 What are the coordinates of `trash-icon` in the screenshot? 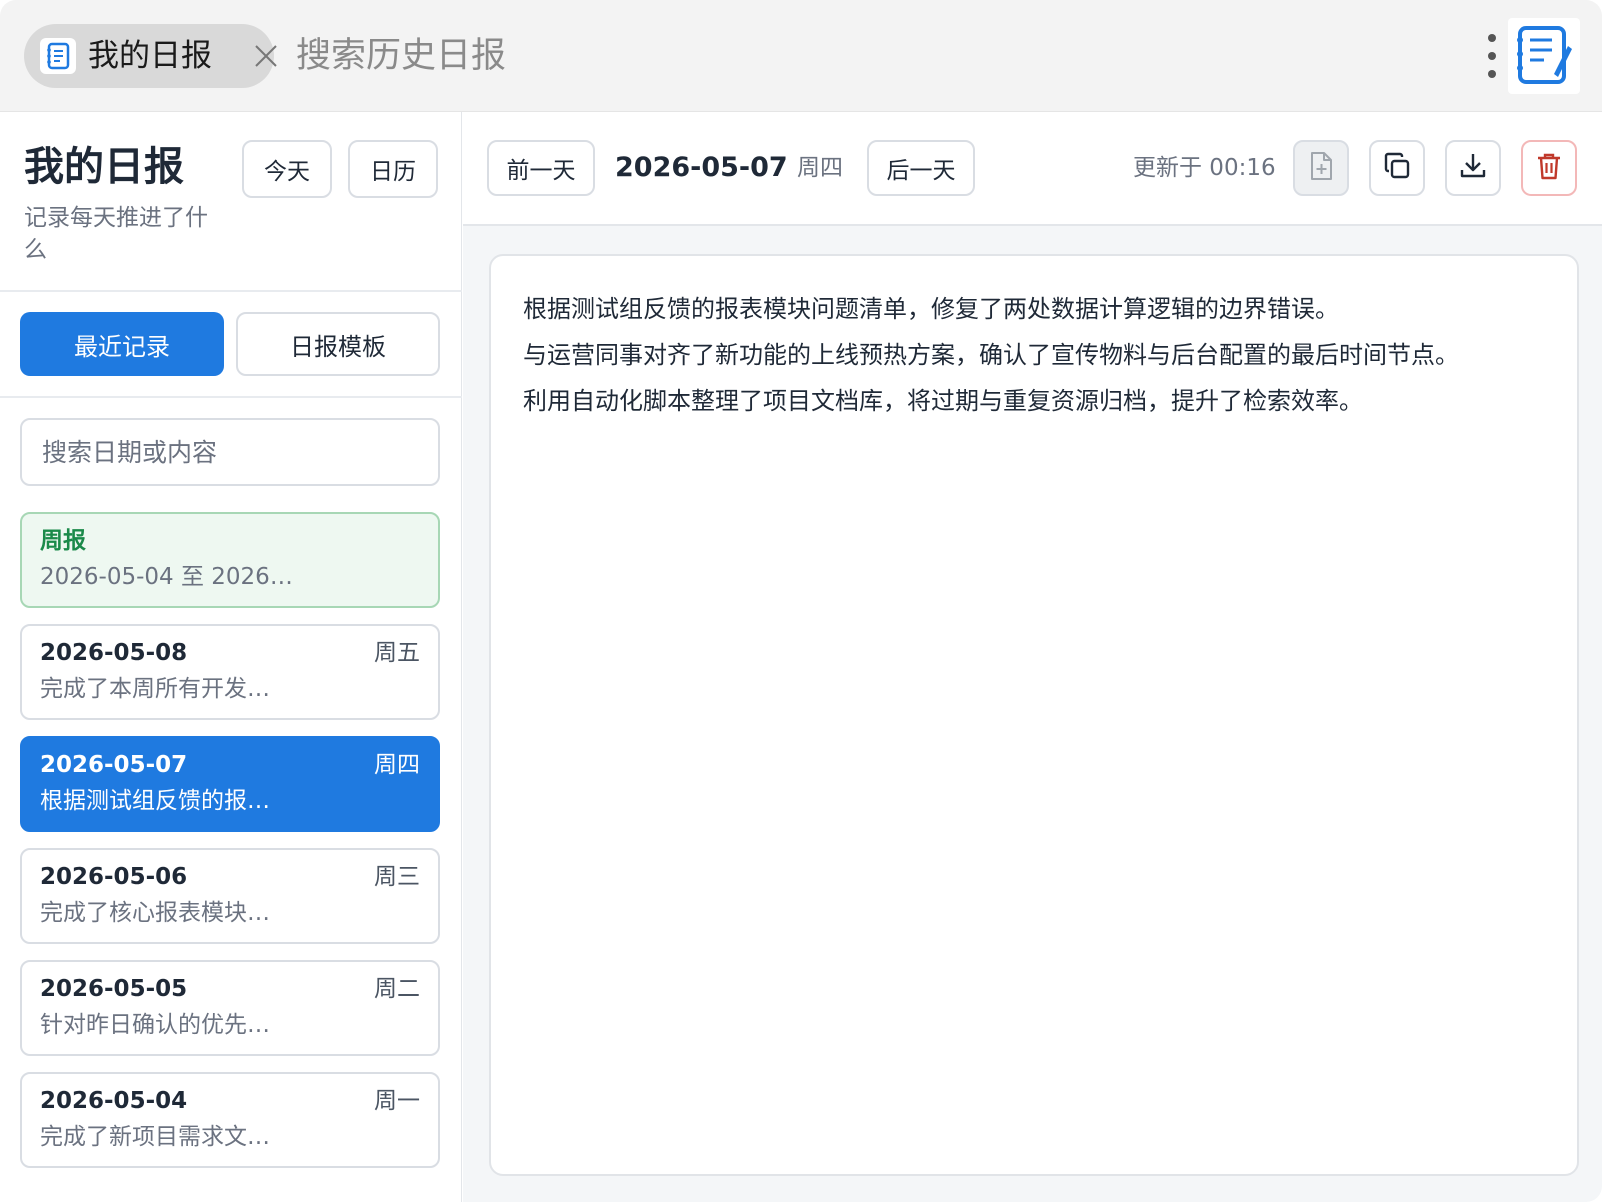 It's located at (1549, 168).